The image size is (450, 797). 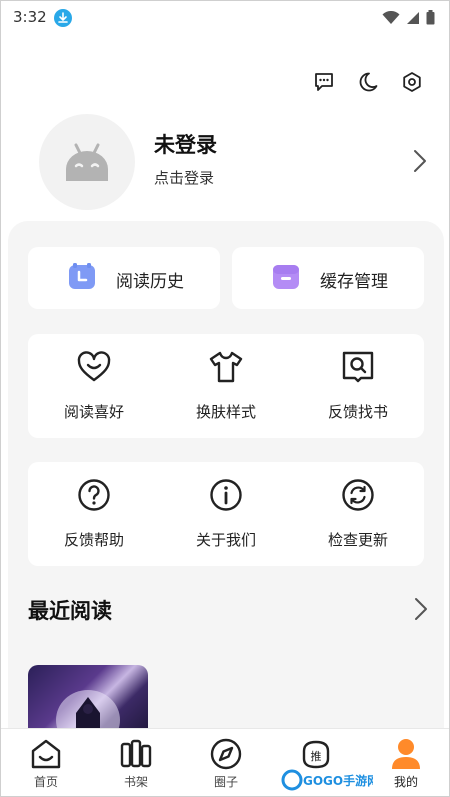 I want to click on status-bar: 3:32, so click(x=225, y=18).